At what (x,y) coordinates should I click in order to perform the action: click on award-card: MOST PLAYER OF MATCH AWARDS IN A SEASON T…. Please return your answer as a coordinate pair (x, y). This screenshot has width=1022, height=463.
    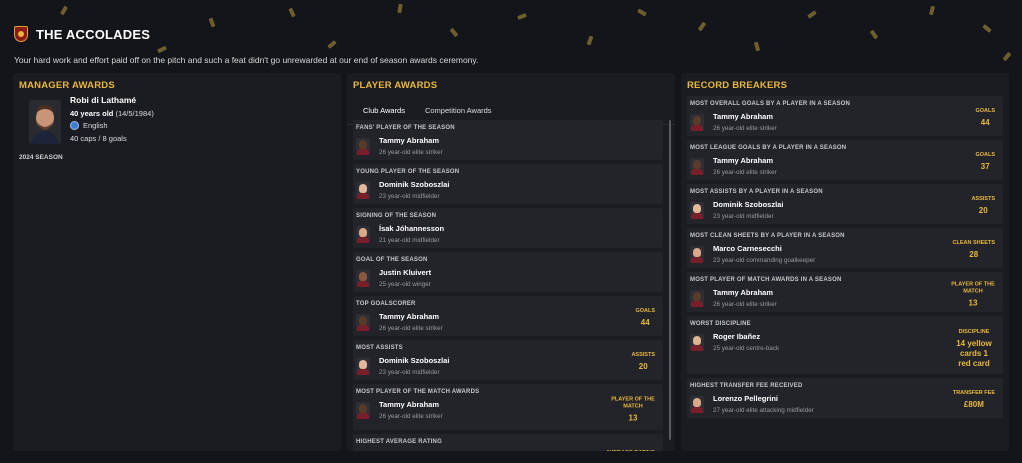
    Looking at the image, I should click on (845, 292).